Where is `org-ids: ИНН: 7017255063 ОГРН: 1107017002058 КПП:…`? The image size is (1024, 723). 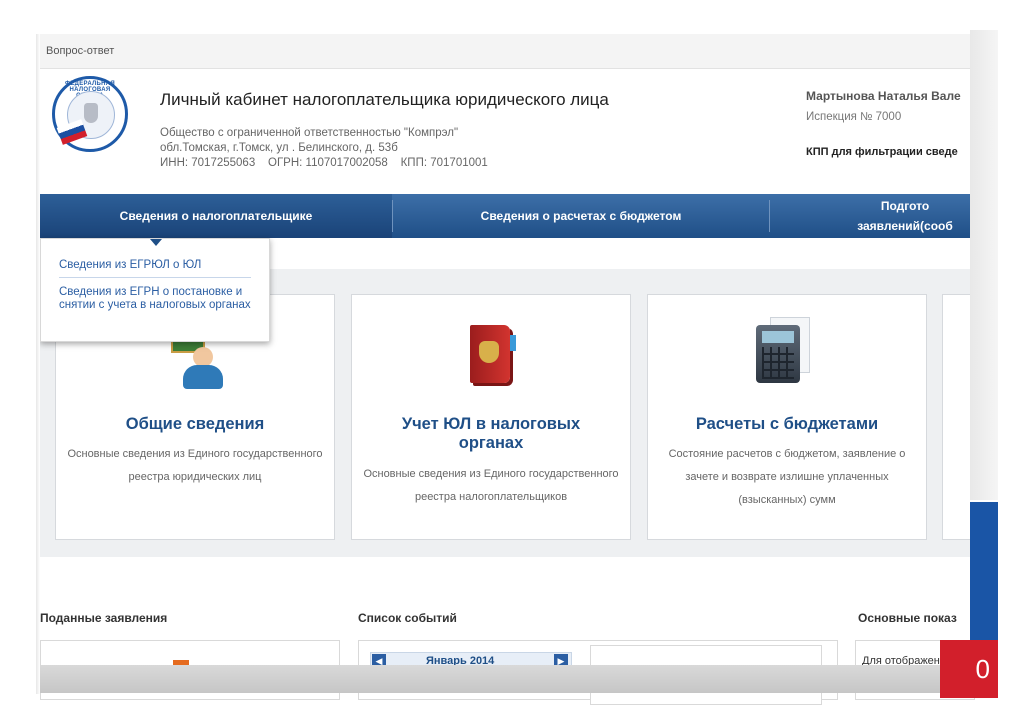
org-ids: ИНН: 7017255063 ОГРН: 1107017002058 КПП:… is located at coordinates (324, 163).